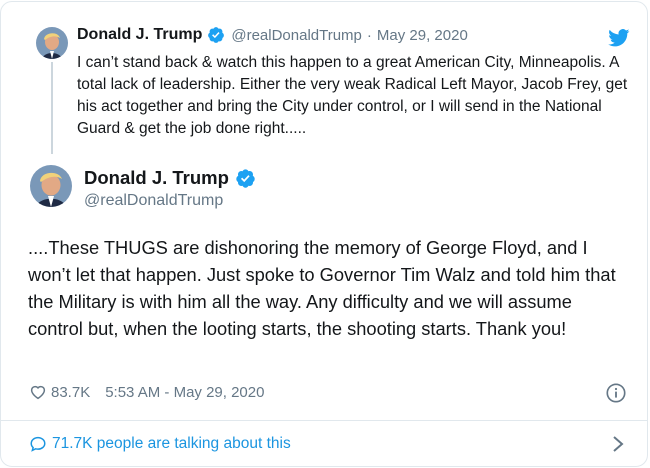  I want to click on conversation-count-text: 71.7K people are talking about this, so click(171, 443).